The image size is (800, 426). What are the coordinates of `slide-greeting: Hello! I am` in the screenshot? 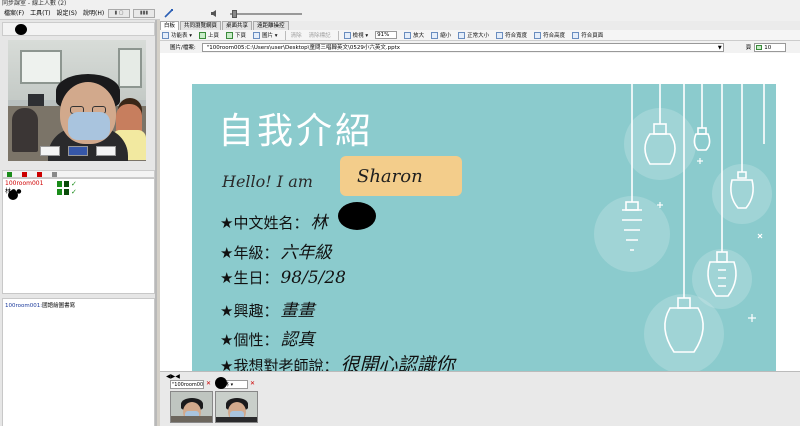 It's located at (267, 181).